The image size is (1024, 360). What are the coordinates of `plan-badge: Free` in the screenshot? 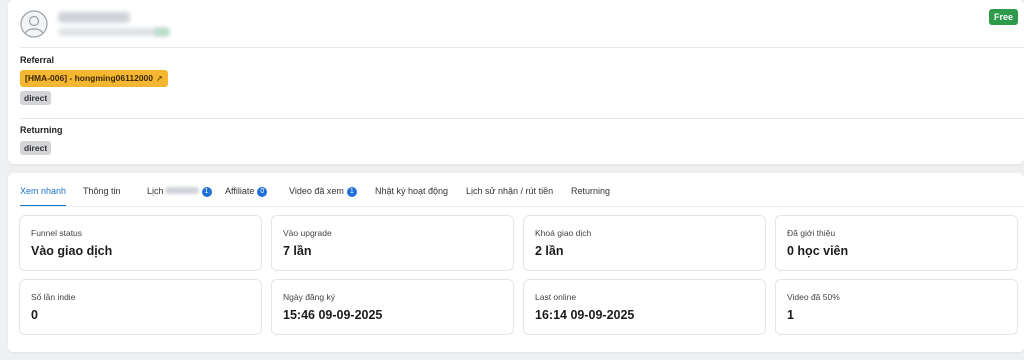 It's located at (1004, 17).